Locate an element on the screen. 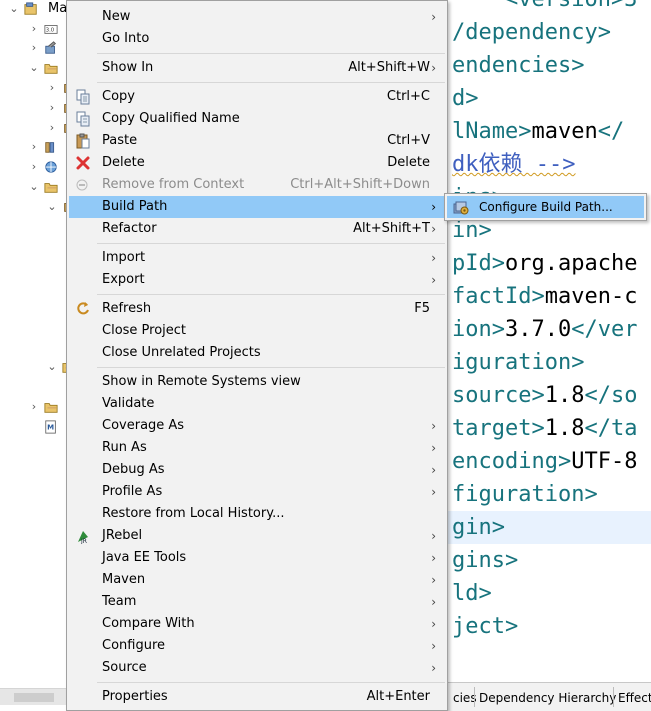  menu-item-build-path: Build Path › is located at coordinates (257, 207).